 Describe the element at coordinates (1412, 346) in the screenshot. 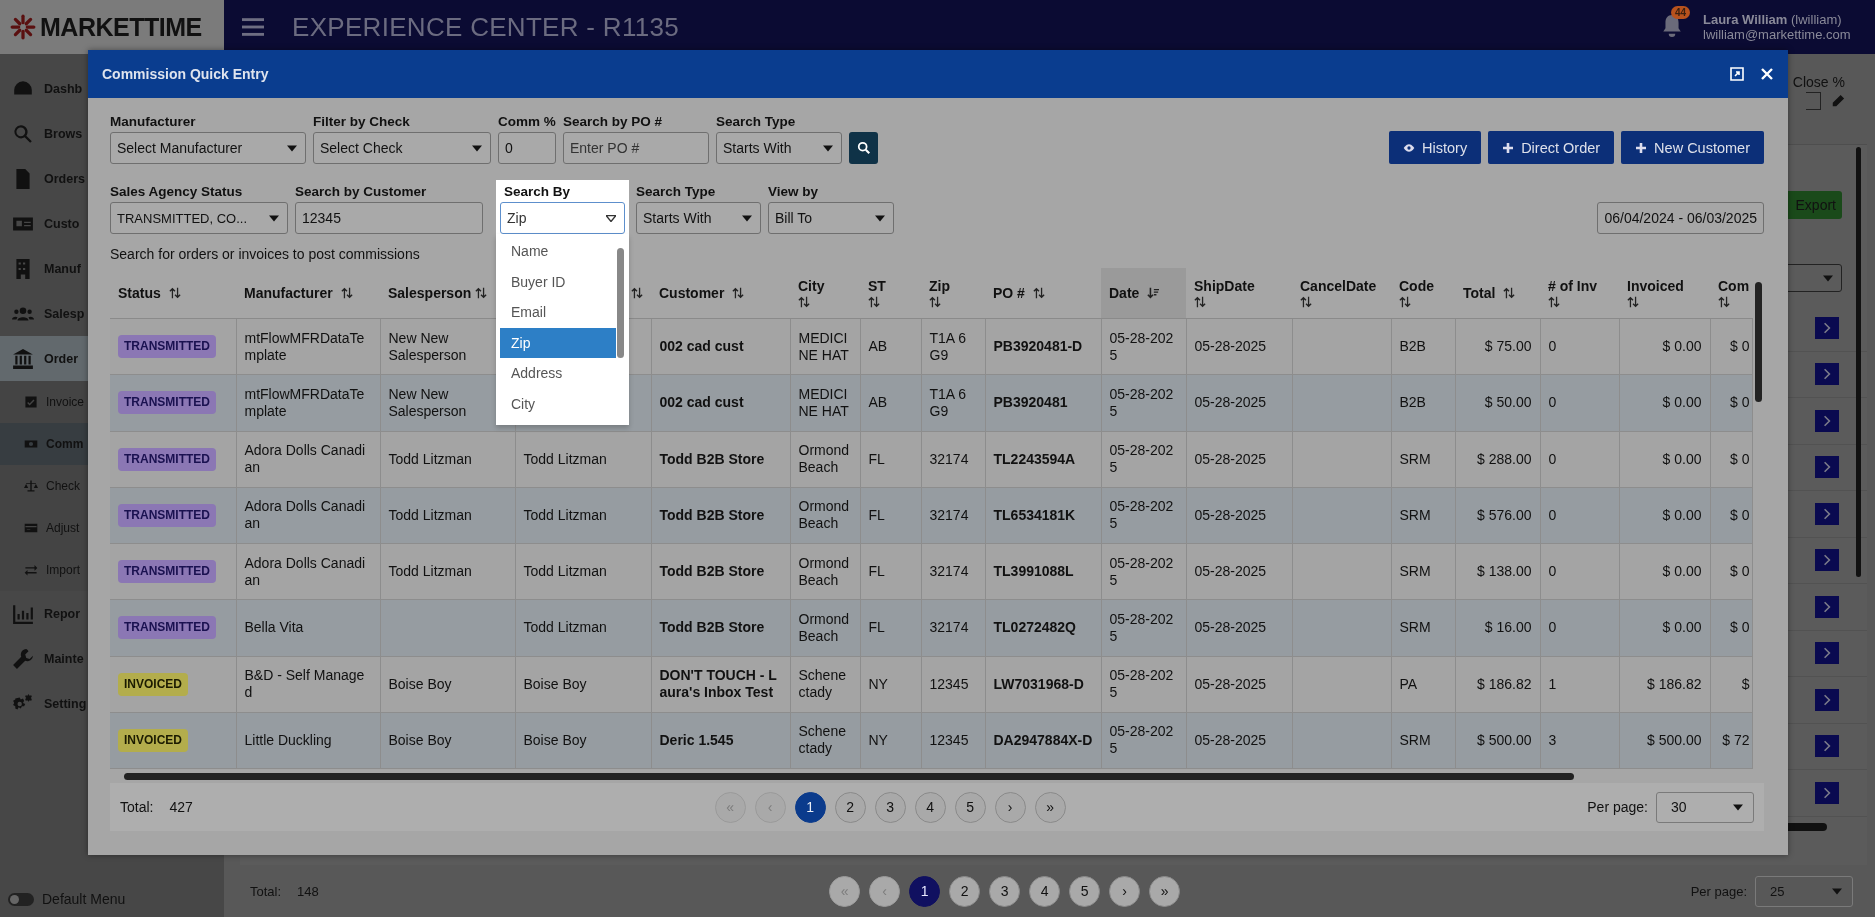

I see `table-cell: B2B` at that location.